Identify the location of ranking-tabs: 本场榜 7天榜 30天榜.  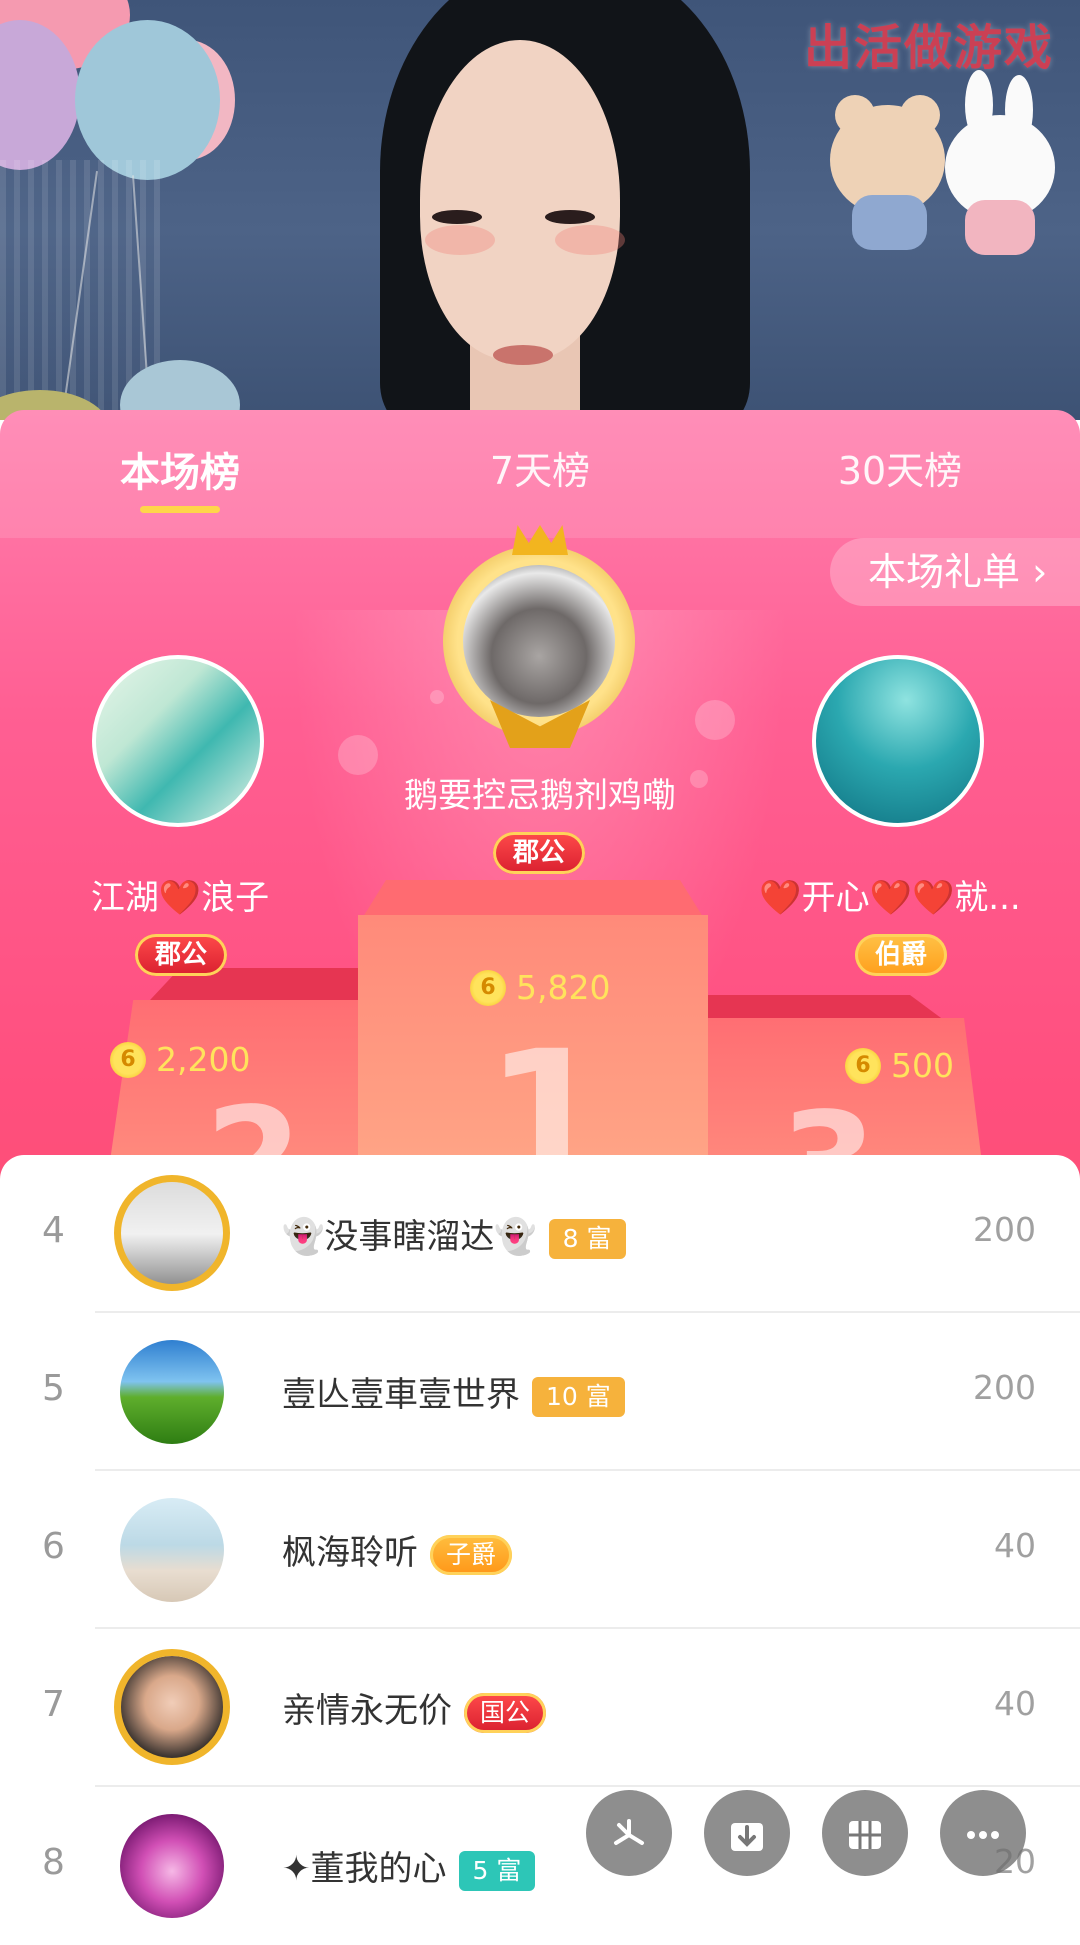
(540, 474).